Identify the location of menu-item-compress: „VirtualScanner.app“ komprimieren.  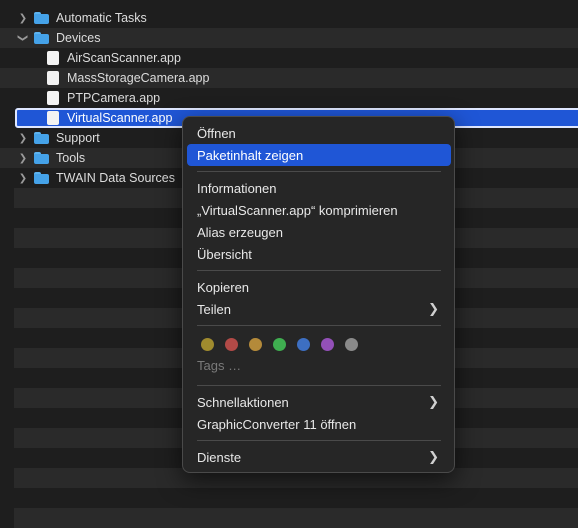
(319, 210).